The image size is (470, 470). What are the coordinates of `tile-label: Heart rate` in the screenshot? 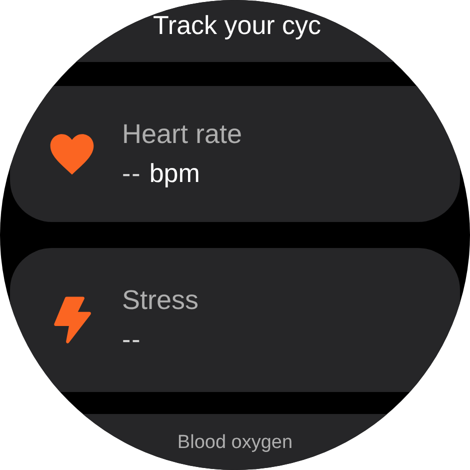 It's located at (182, 134).